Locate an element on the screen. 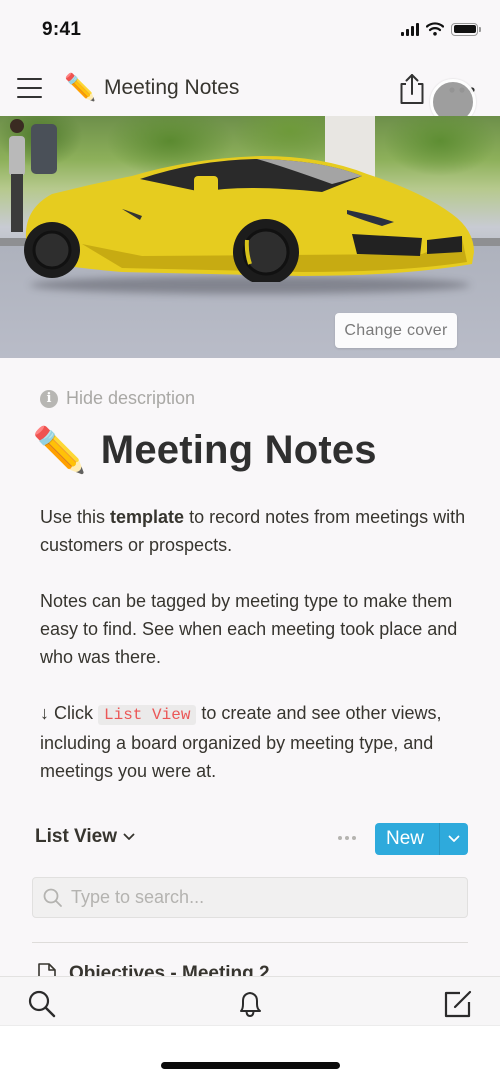 Image resolution: width=500 pixels, height=1080 pixels. hide-description-label: Hide description is located at coordinates (131, 398).